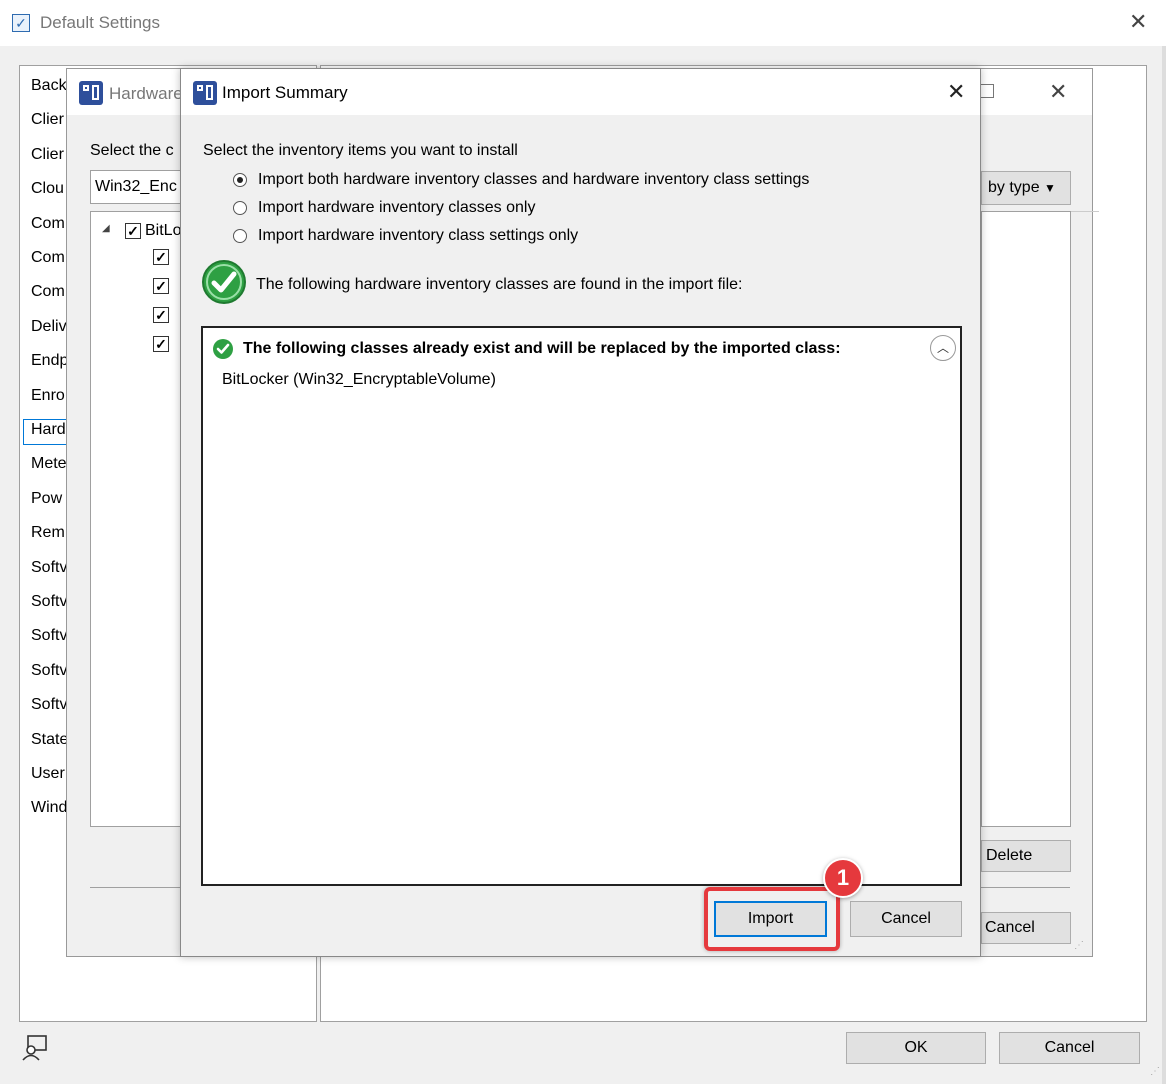 The width and height of the screenshot is (1166, 1084). I want to click on collapse-chevron-icon: ︿, so click(943, 348).